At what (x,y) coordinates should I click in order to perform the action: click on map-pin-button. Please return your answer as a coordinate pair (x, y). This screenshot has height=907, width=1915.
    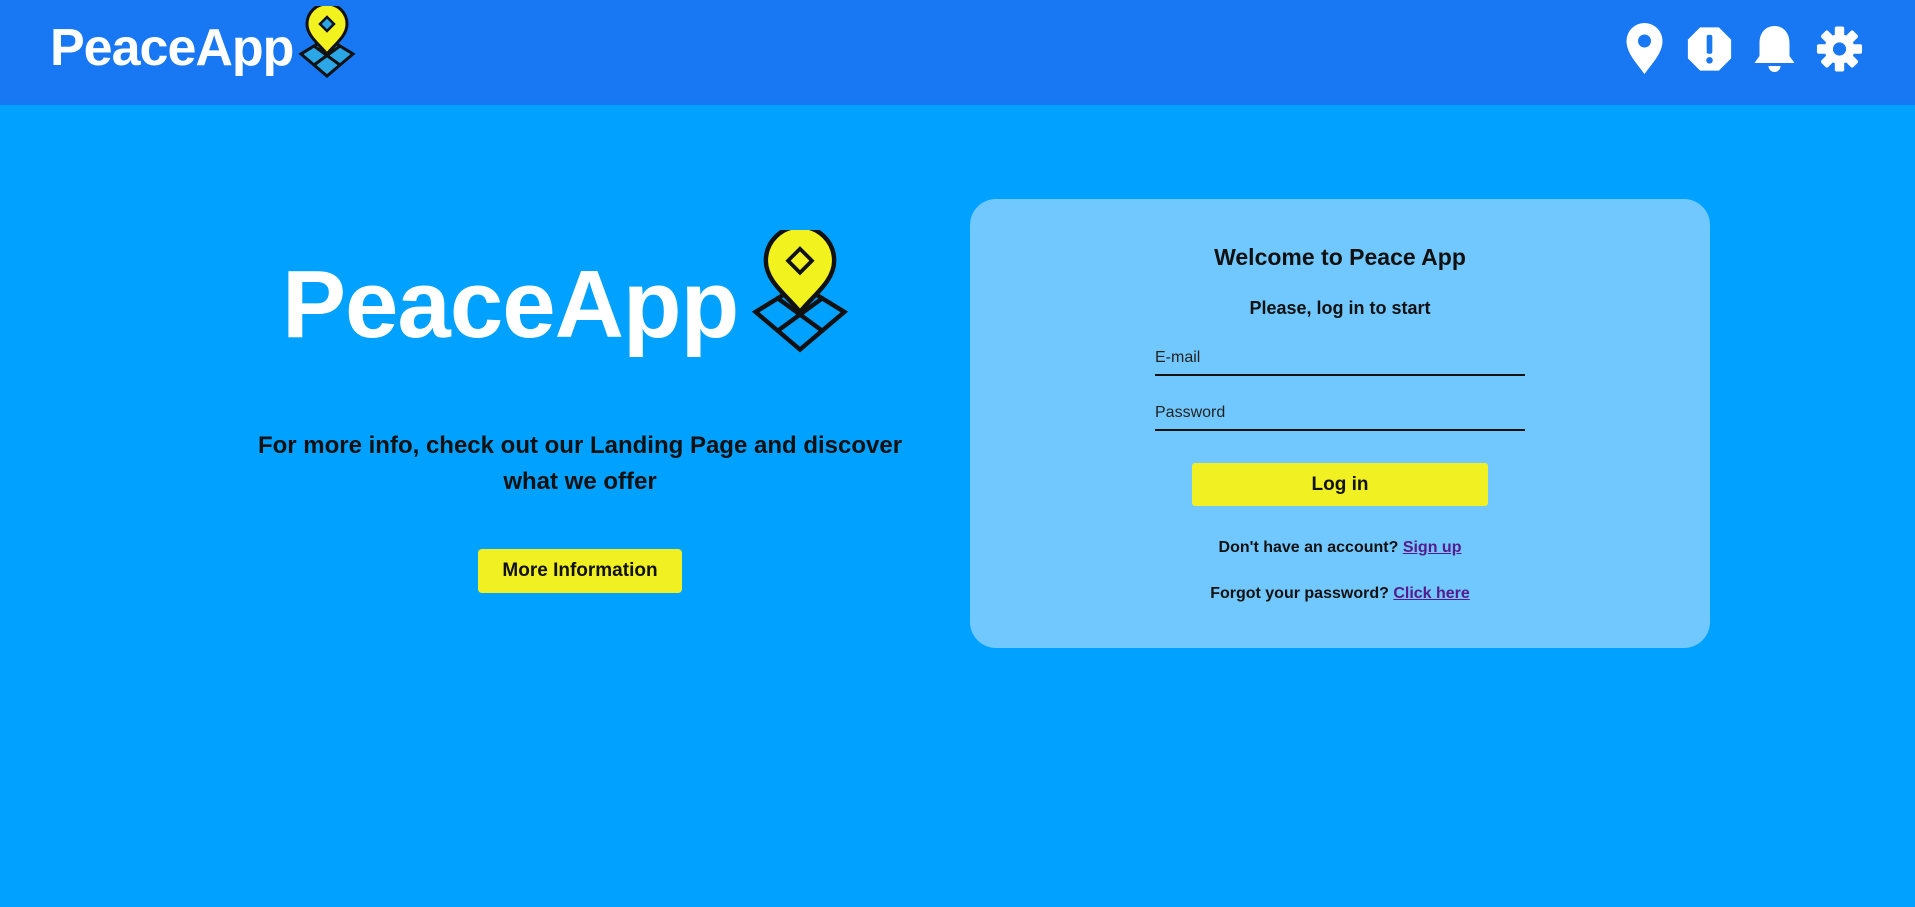
    Looking at the image, I should click on (1644, 49).